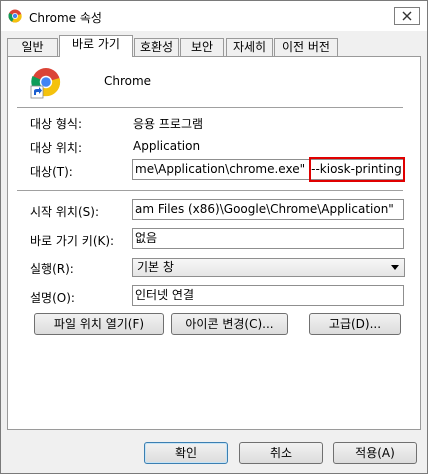 This screenshot has width=430, height=476. I want to click on comment-input: 인터넷 연결, so click(268, 295).